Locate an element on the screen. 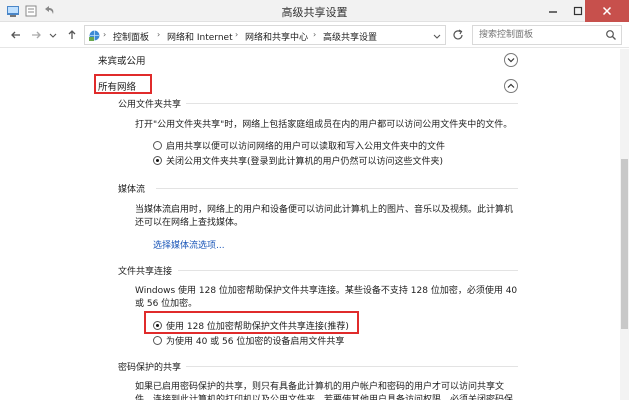  scrollbar-thumb is located at coordinates (624, 244).